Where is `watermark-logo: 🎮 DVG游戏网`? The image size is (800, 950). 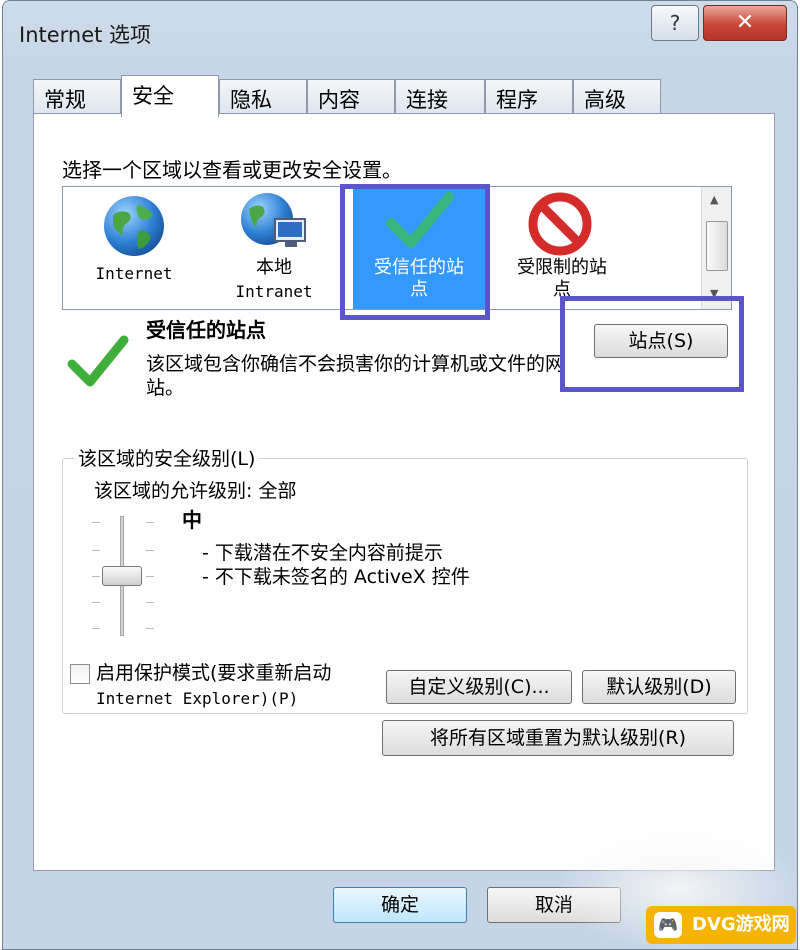
watermark-logo: 🎮 DVG游戏网 is located at coordinates (721, 925).